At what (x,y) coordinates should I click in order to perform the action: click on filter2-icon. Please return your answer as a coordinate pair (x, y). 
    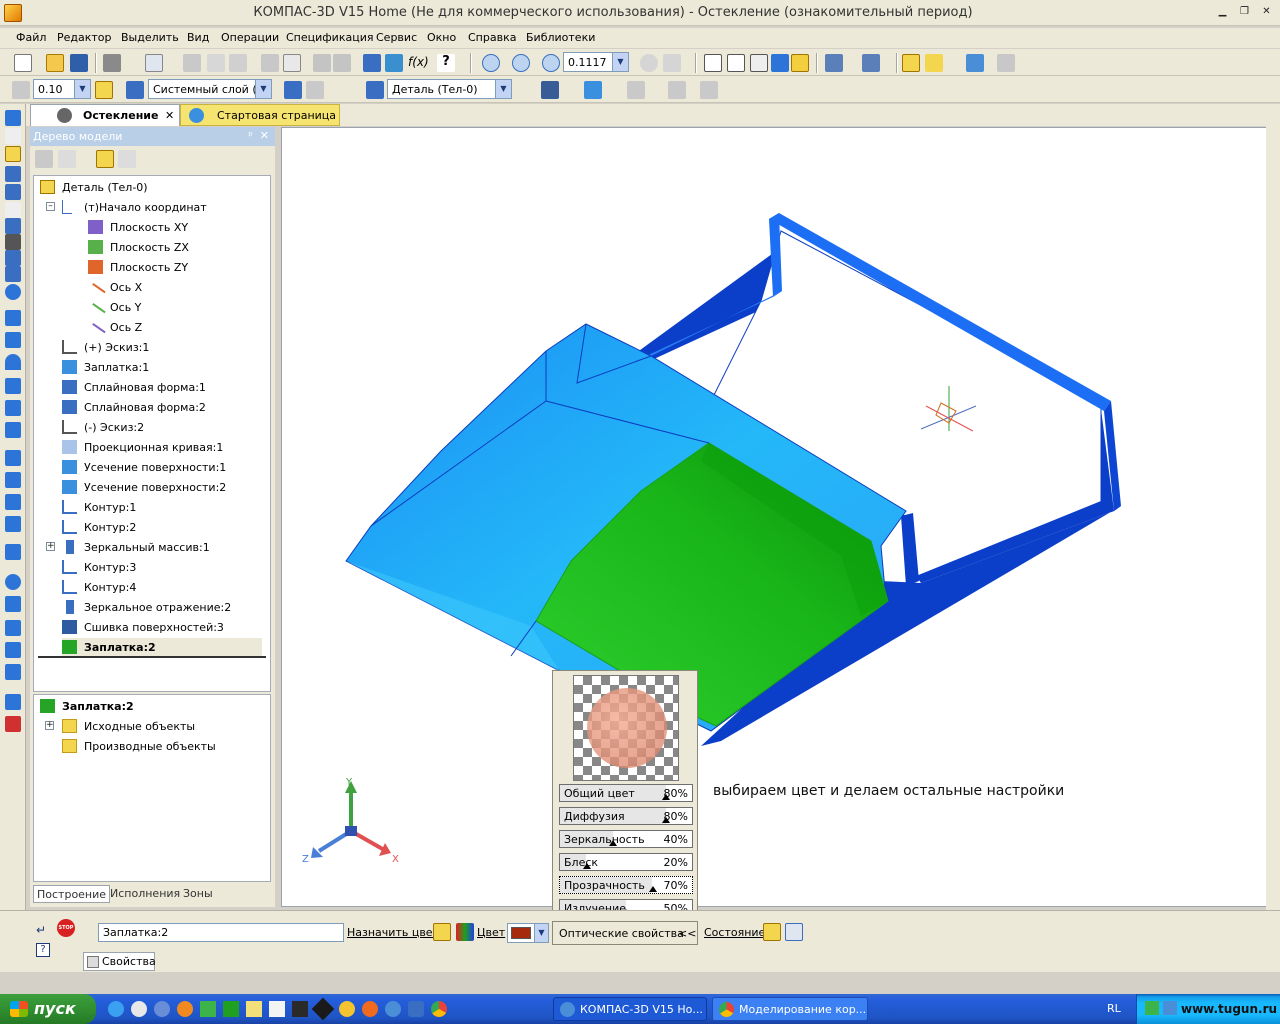
    Looking at the image, I should click on (871, 63).